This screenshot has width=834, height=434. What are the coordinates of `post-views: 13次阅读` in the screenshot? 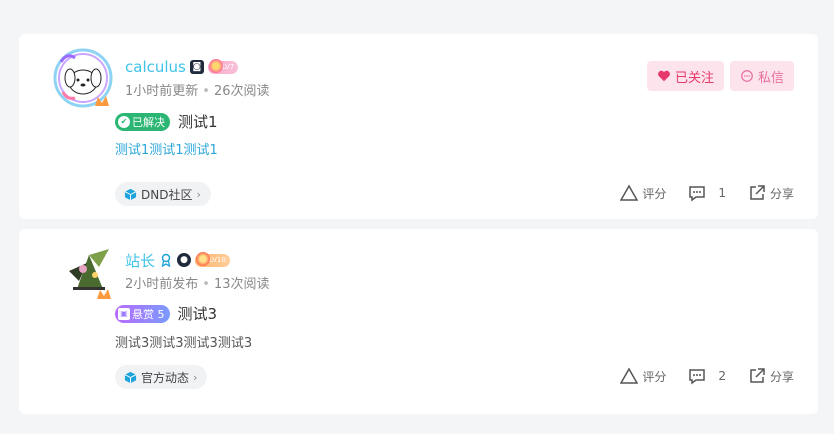 It's located at (241, 284).